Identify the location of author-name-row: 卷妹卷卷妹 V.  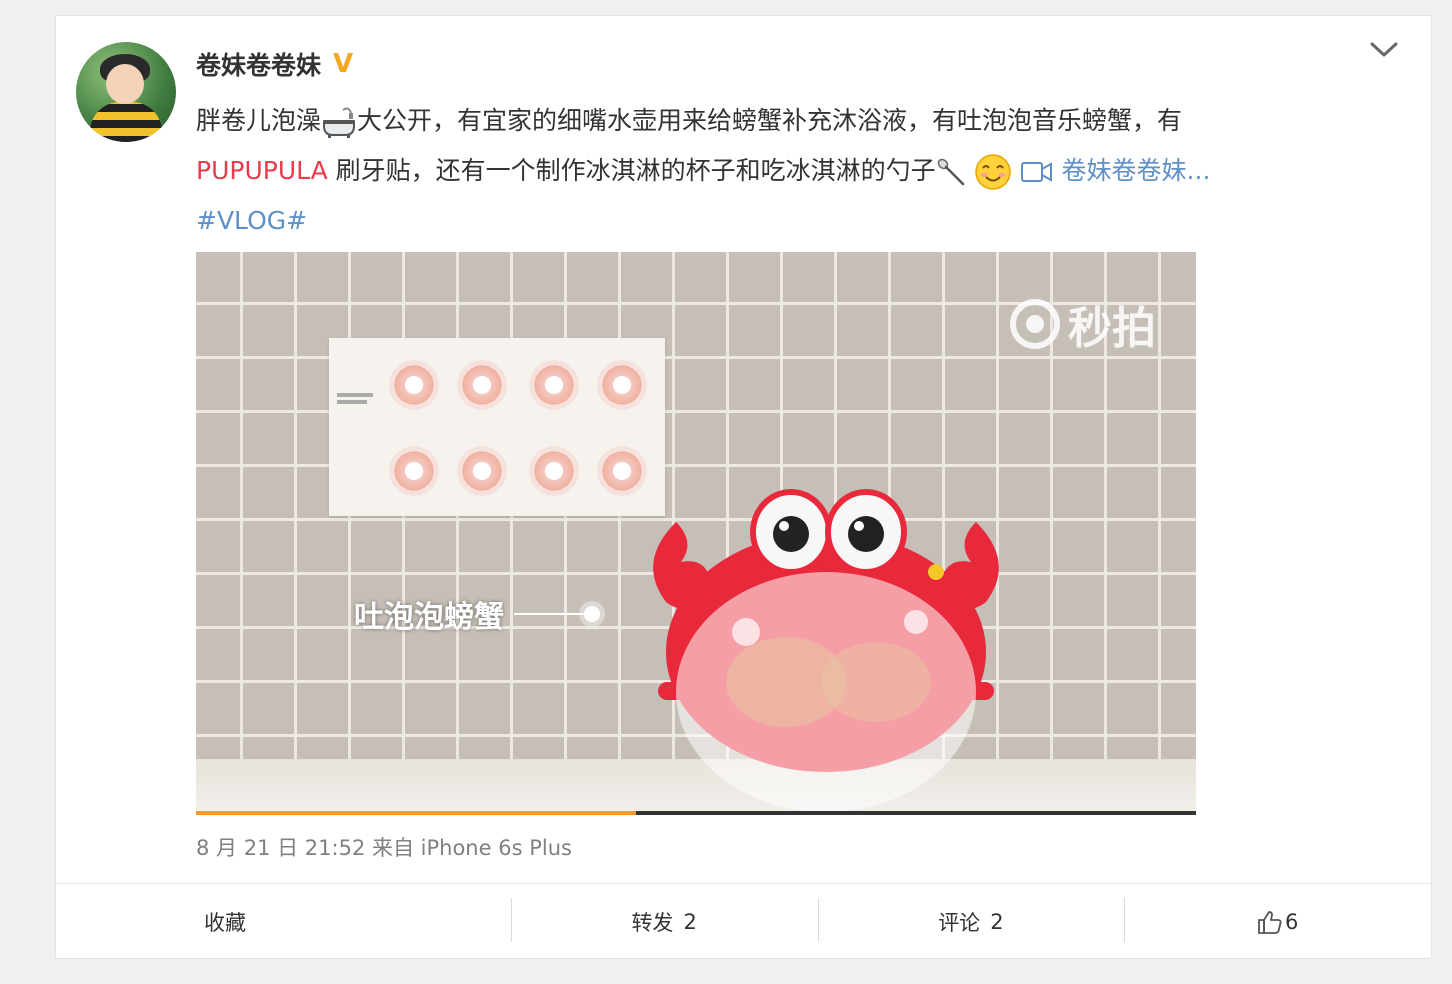
(274, 64).